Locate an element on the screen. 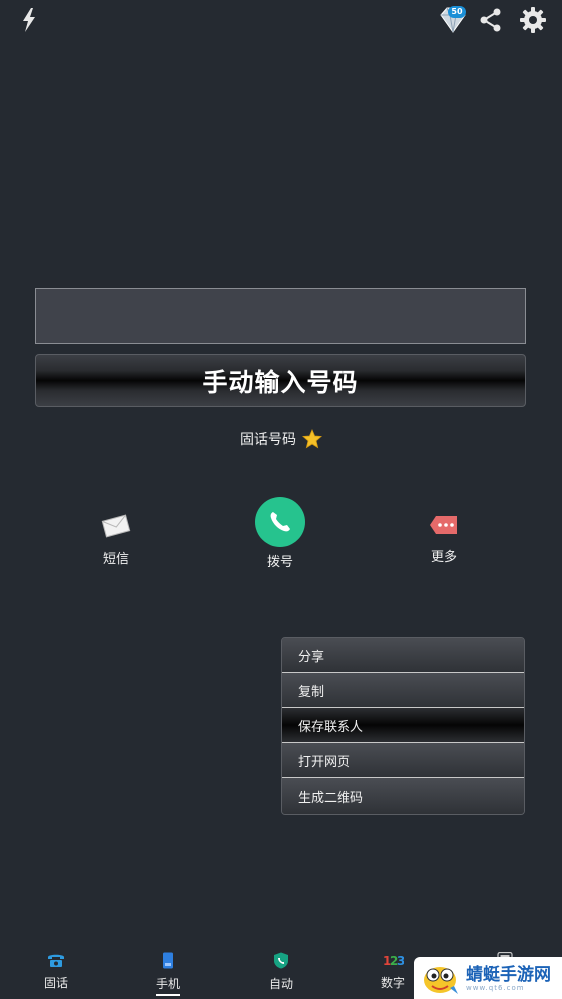 This screenshot has height=999, width=562. tab-auto: 自动 is located at coordinates (281, 972).